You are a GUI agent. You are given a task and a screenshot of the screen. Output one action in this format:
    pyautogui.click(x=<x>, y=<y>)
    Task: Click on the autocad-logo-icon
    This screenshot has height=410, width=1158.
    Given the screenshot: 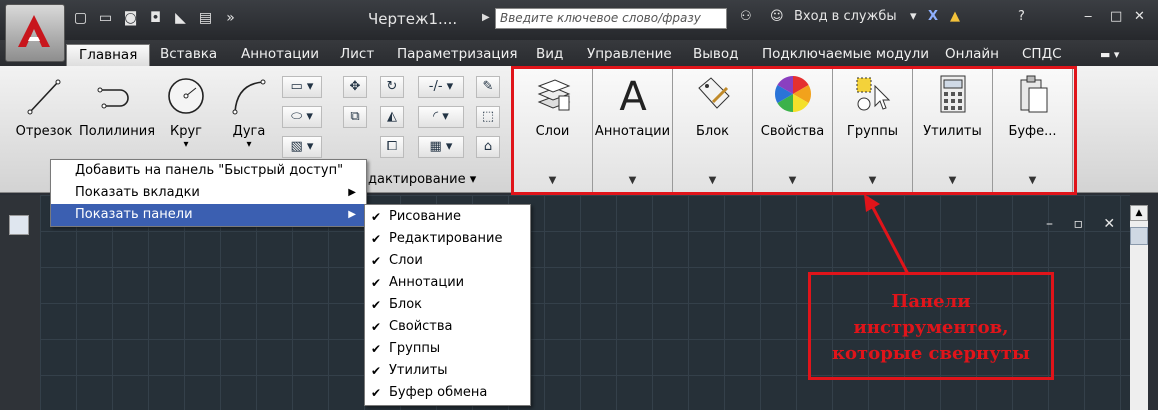 What is the action you would take?
    pyautogui.click(x=34, y=31)
    